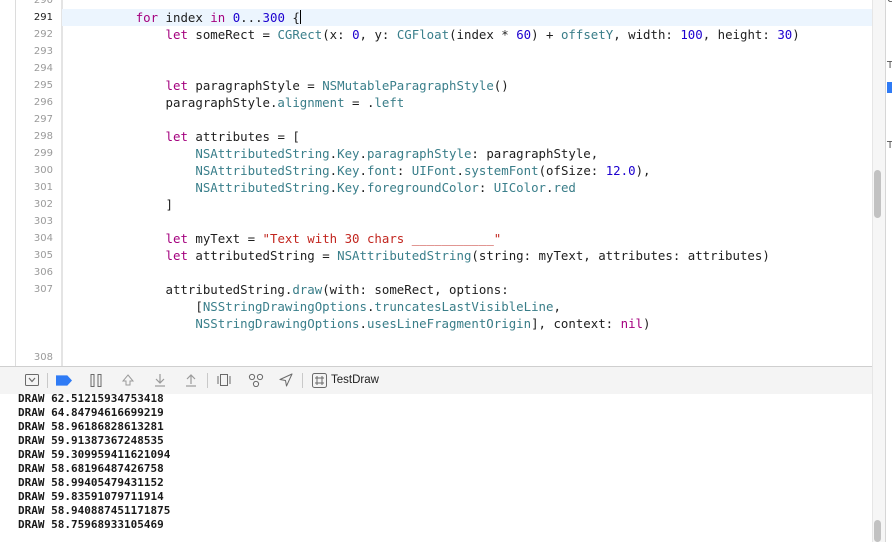 This screenshot has height=542, width=892. I want to click on editor-scroll-thumb, so click(877, 194).